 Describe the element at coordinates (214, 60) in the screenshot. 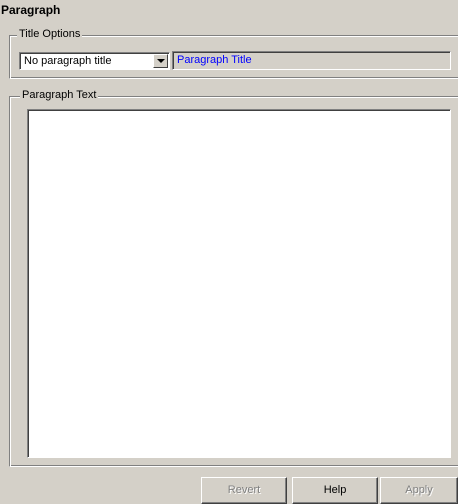

I see `title-field-value: Paragraph Title` at that location.